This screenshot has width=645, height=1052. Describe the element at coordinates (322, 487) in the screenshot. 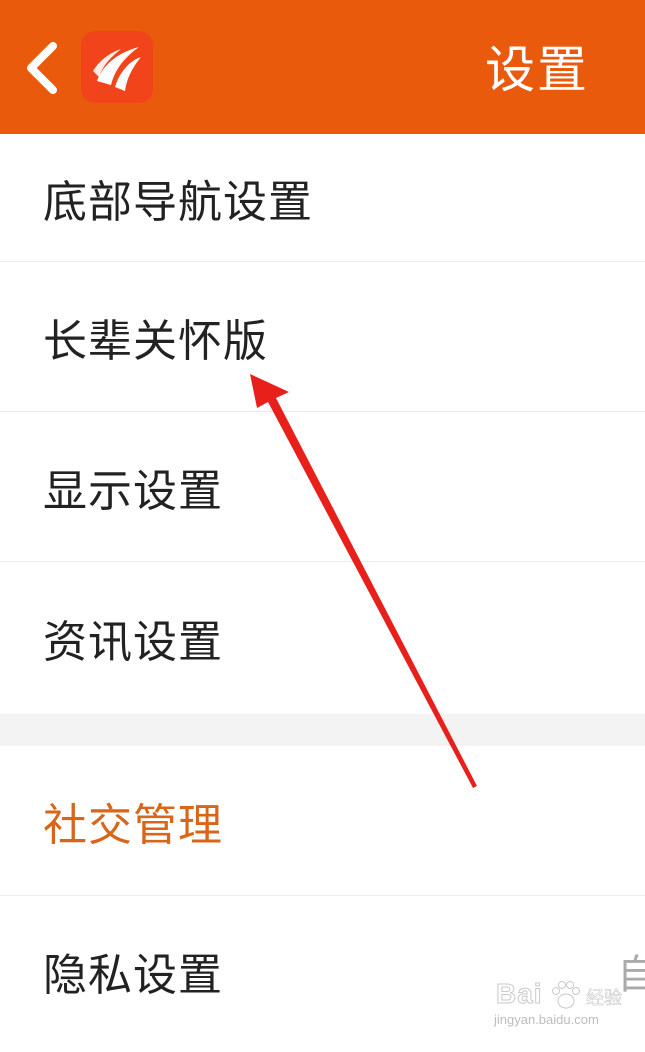

I see `menu-item-display: 显示设置` at that location.